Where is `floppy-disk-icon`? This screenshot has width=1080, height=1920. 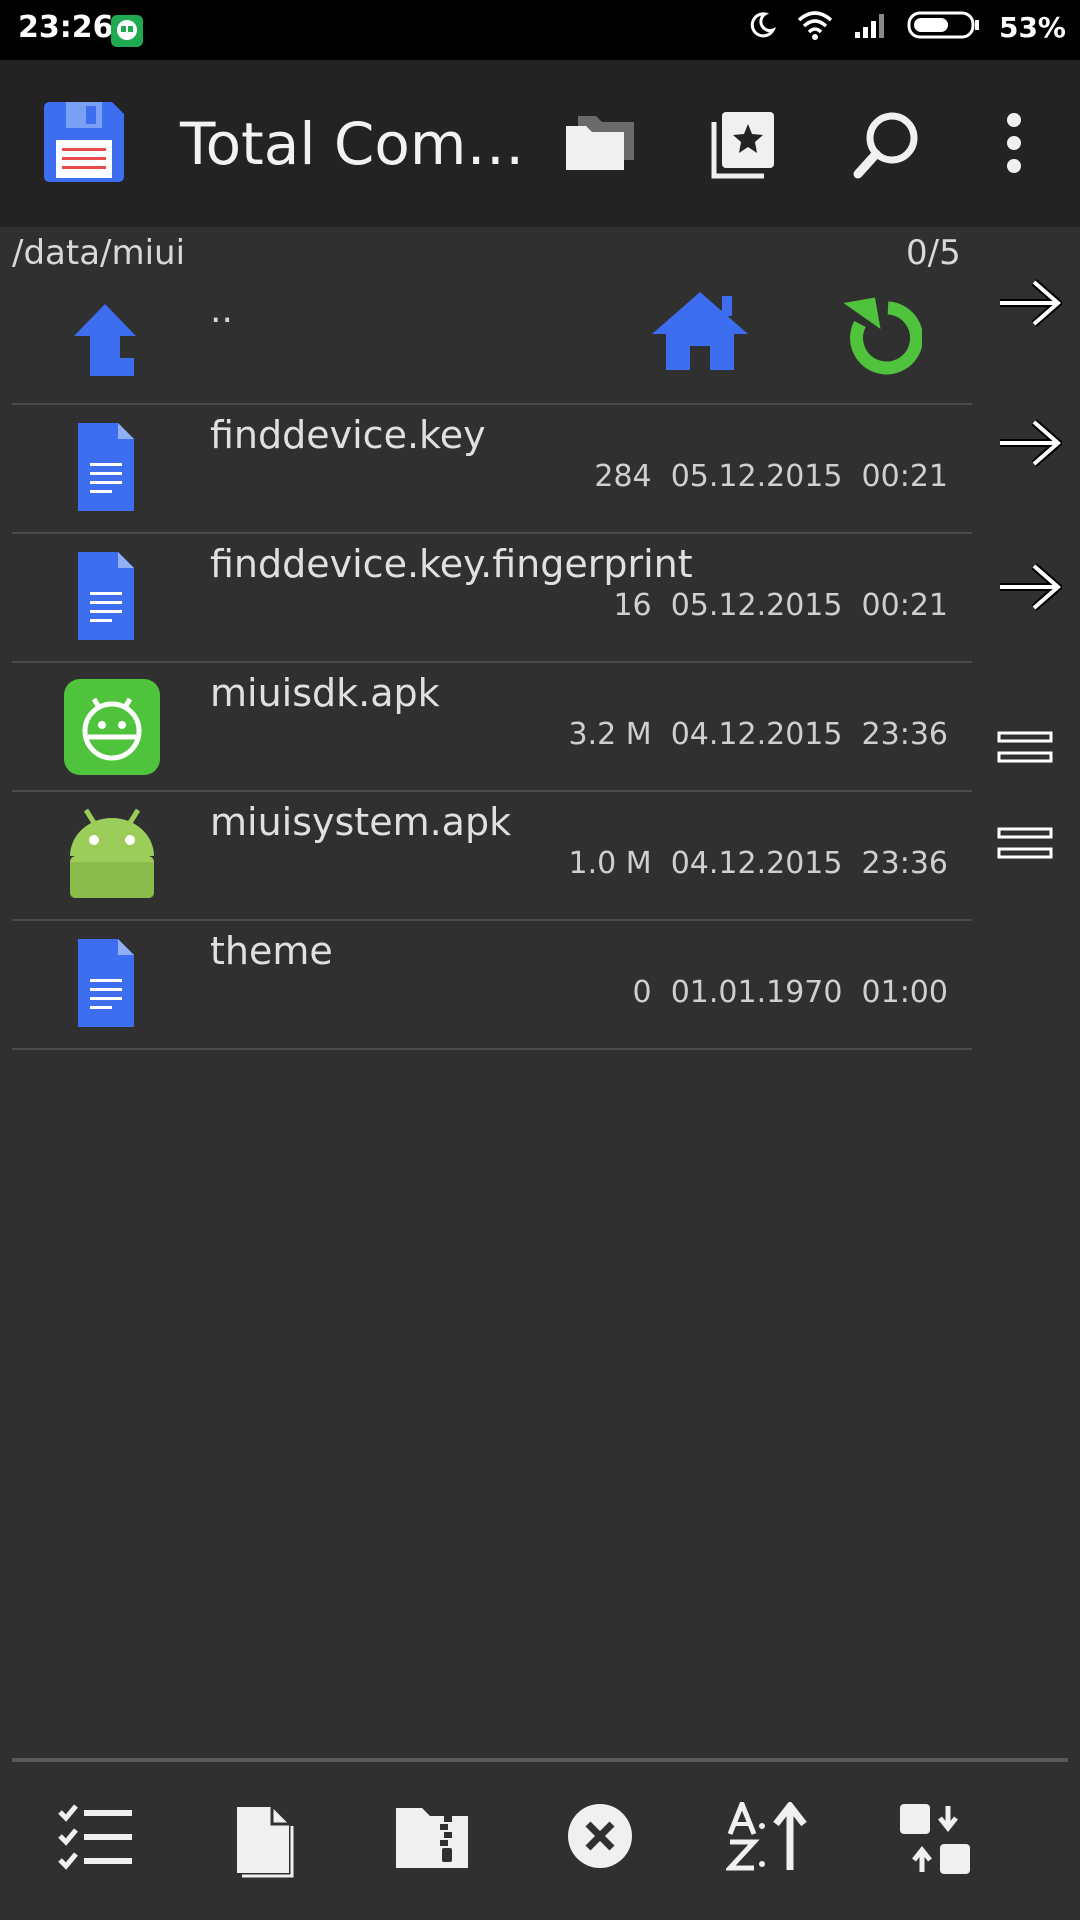 floppy-disk-icon is located at coordinates (83, 144).